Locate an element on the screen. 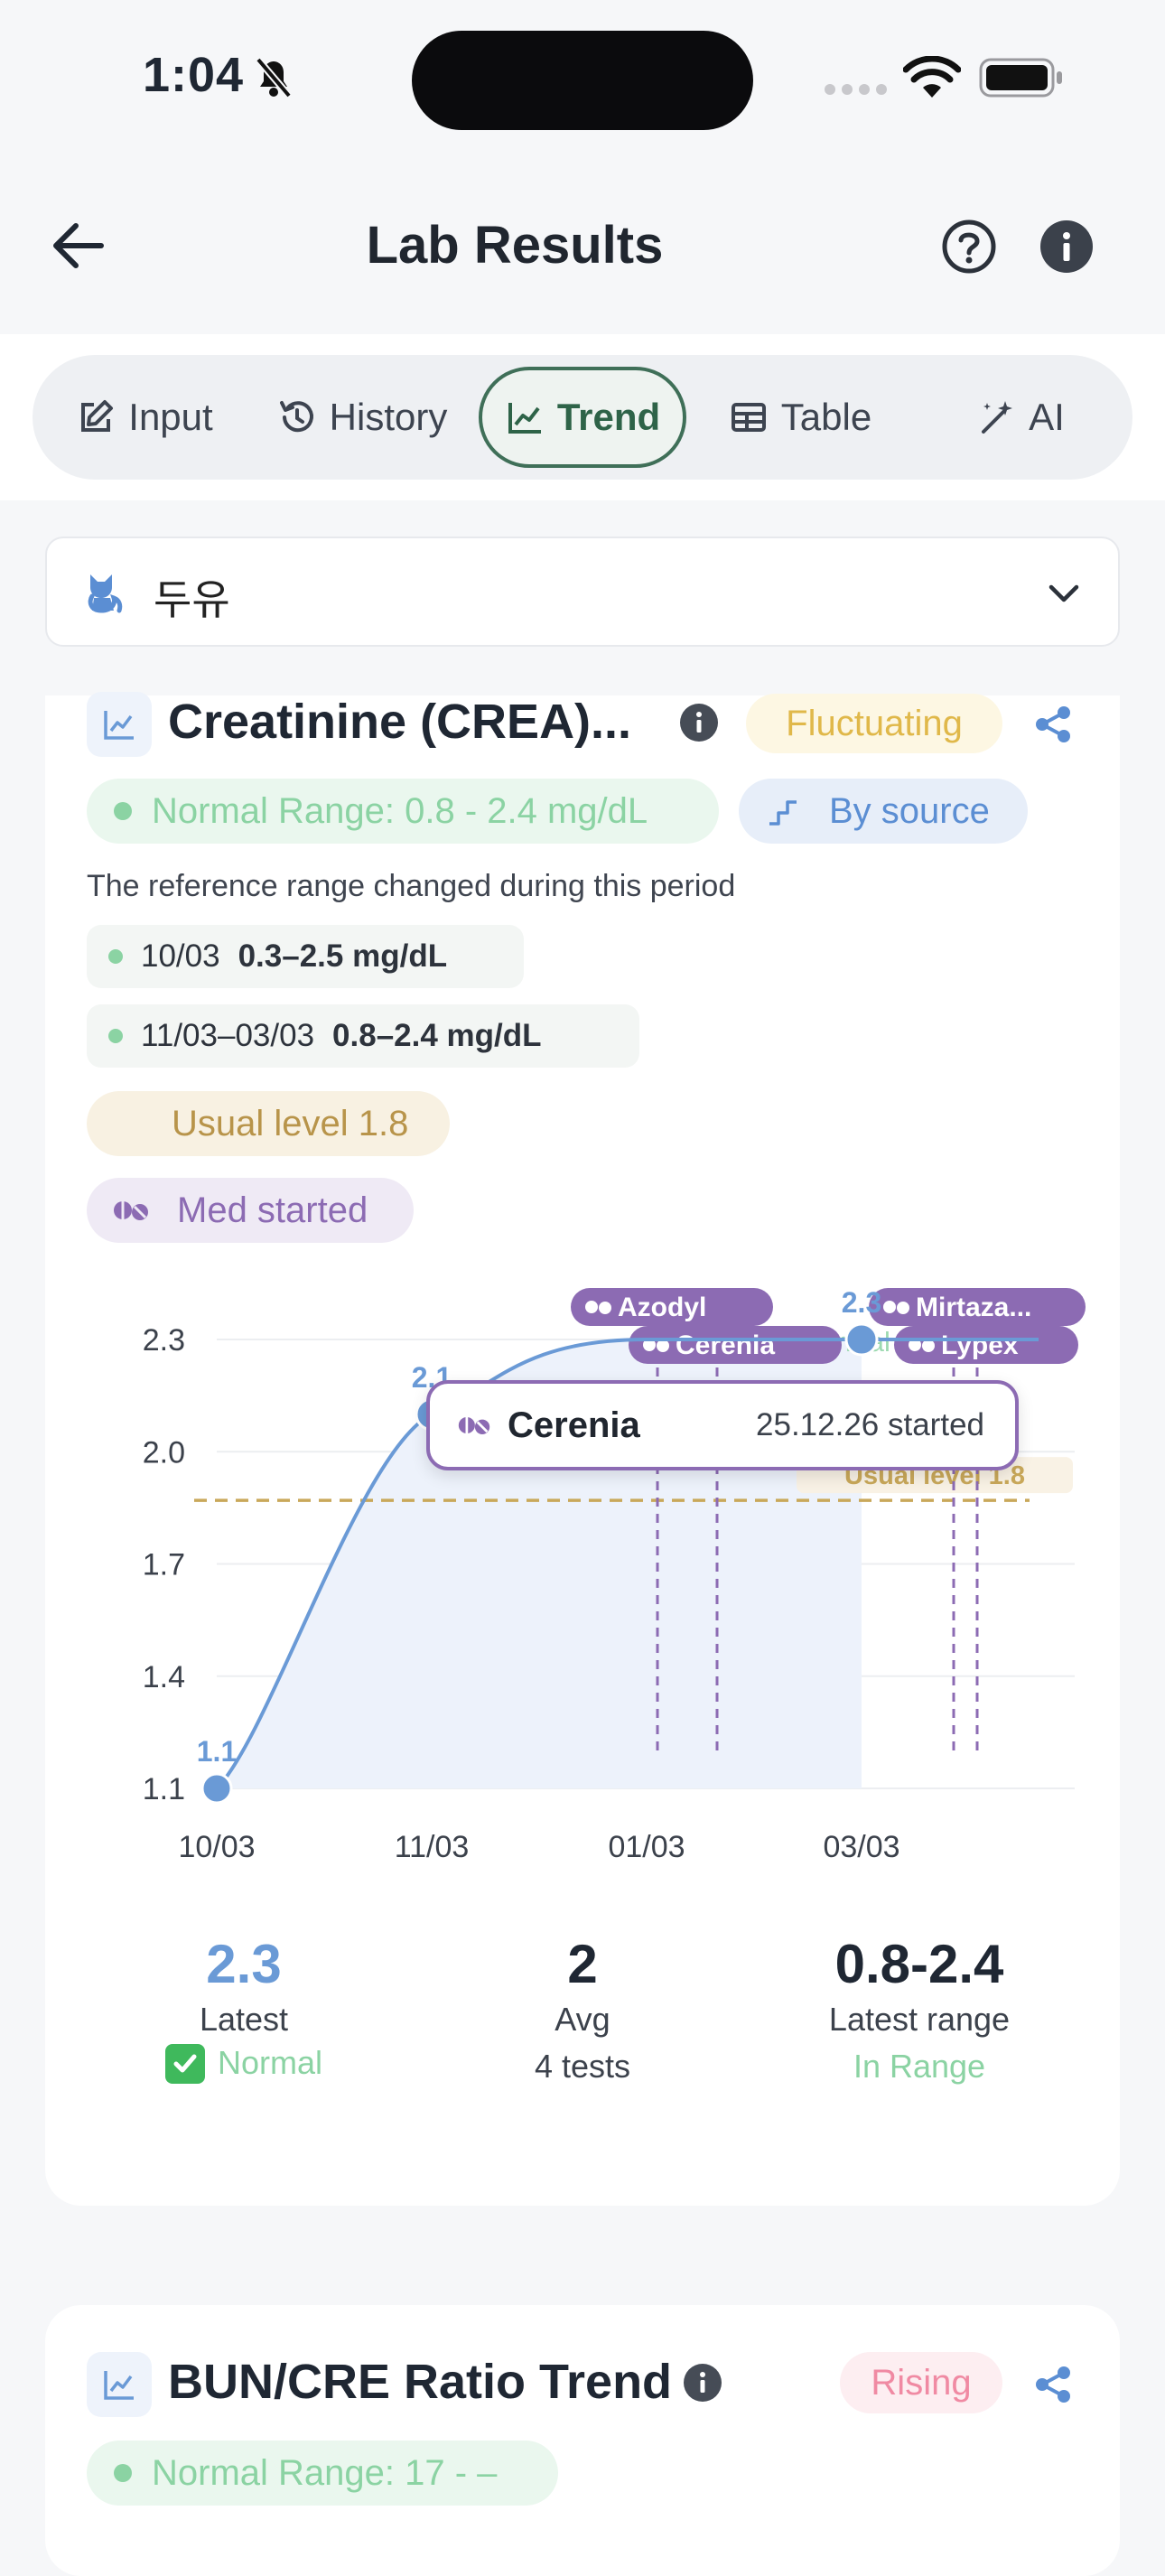 This screenshot has width=1165, height=2576. med-tag-label: Lypex is located at coordinates (980, 1345).